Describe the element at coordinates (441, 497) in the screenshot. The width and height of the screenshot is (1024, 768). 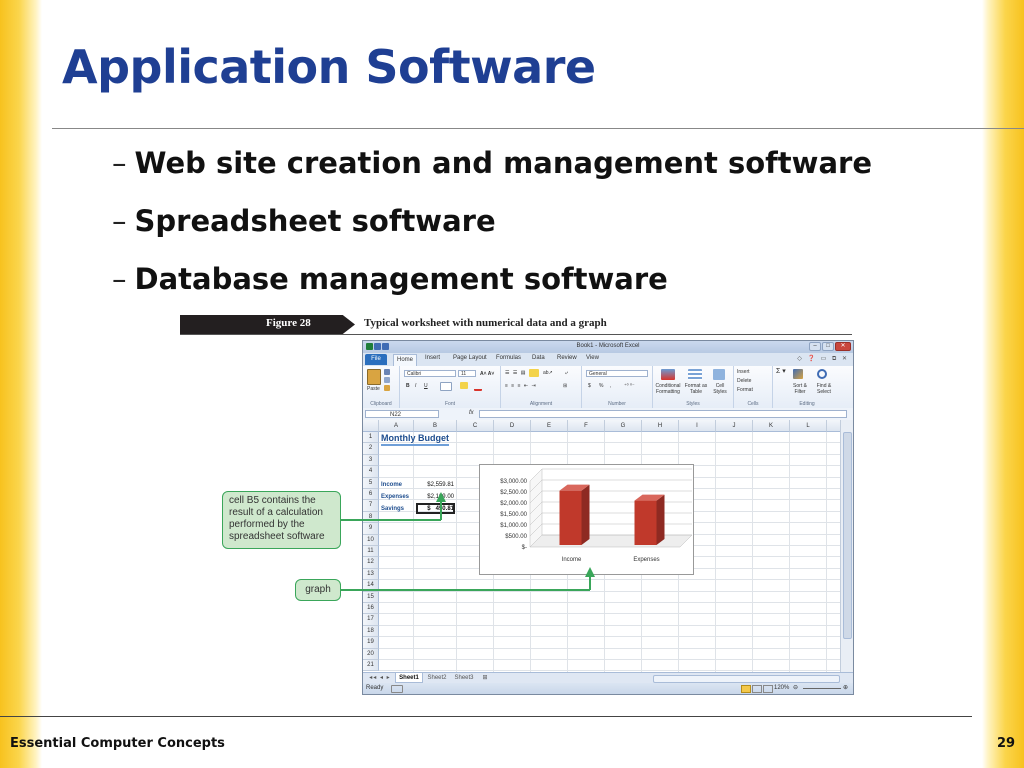
I see `callout-b5-arrowhead` at that location.